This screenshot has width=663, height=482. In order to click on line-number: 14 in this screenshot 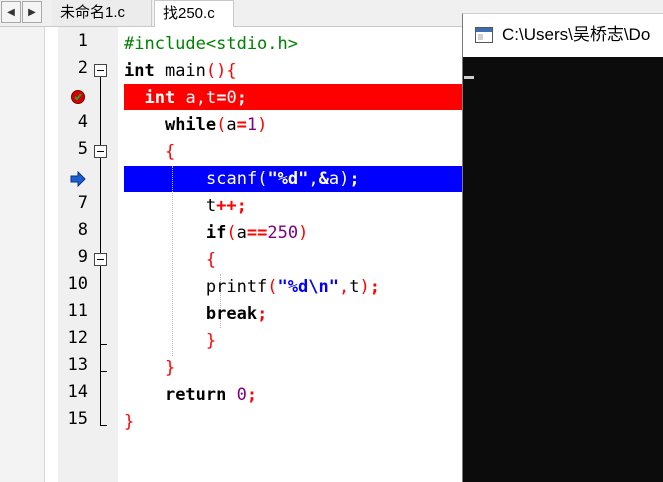, I will do `click(77, 392)`.